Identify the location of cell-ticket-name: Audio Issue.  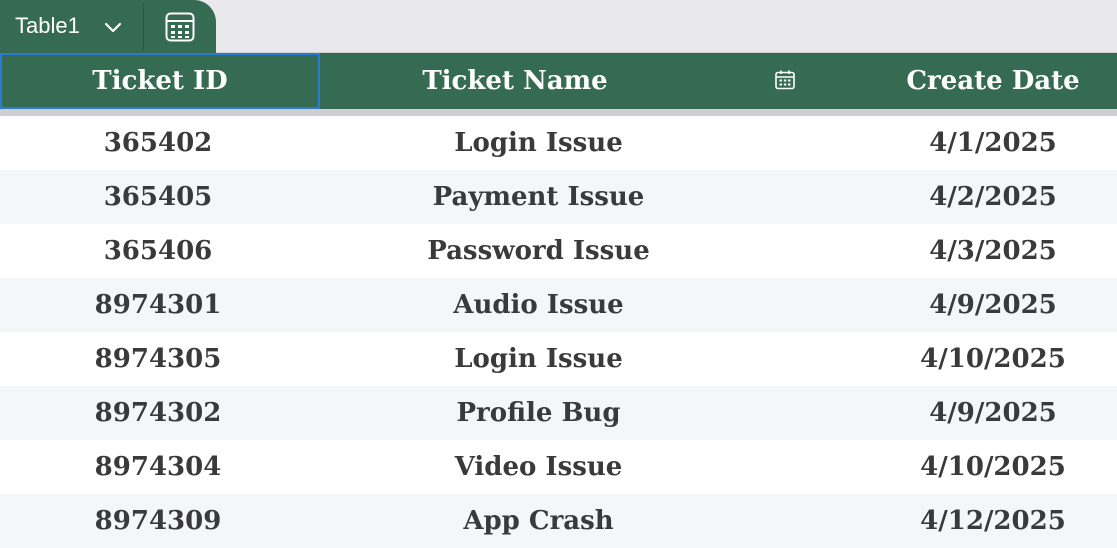
(538, 305).